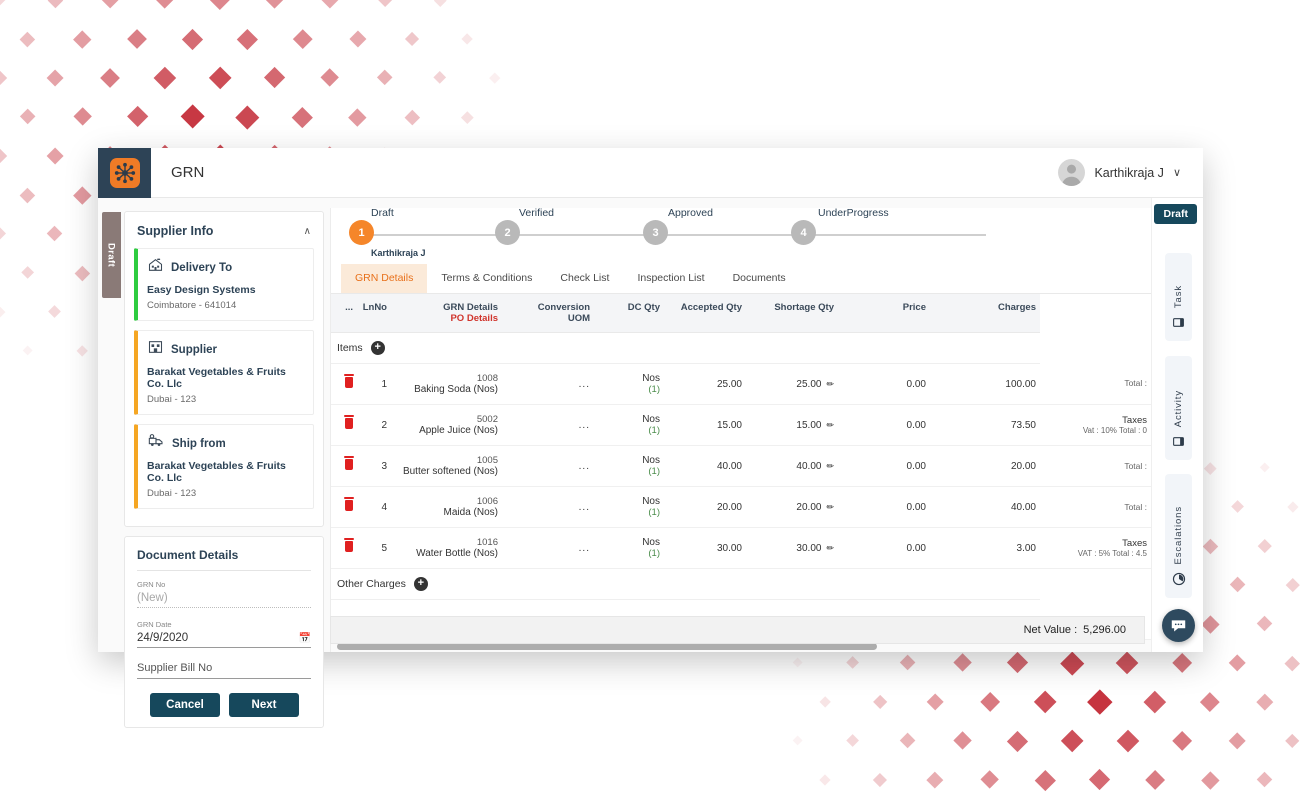 This screenshot has height=800, width=1300. I want to click on grn-no-value: (New), so click(224, 600).